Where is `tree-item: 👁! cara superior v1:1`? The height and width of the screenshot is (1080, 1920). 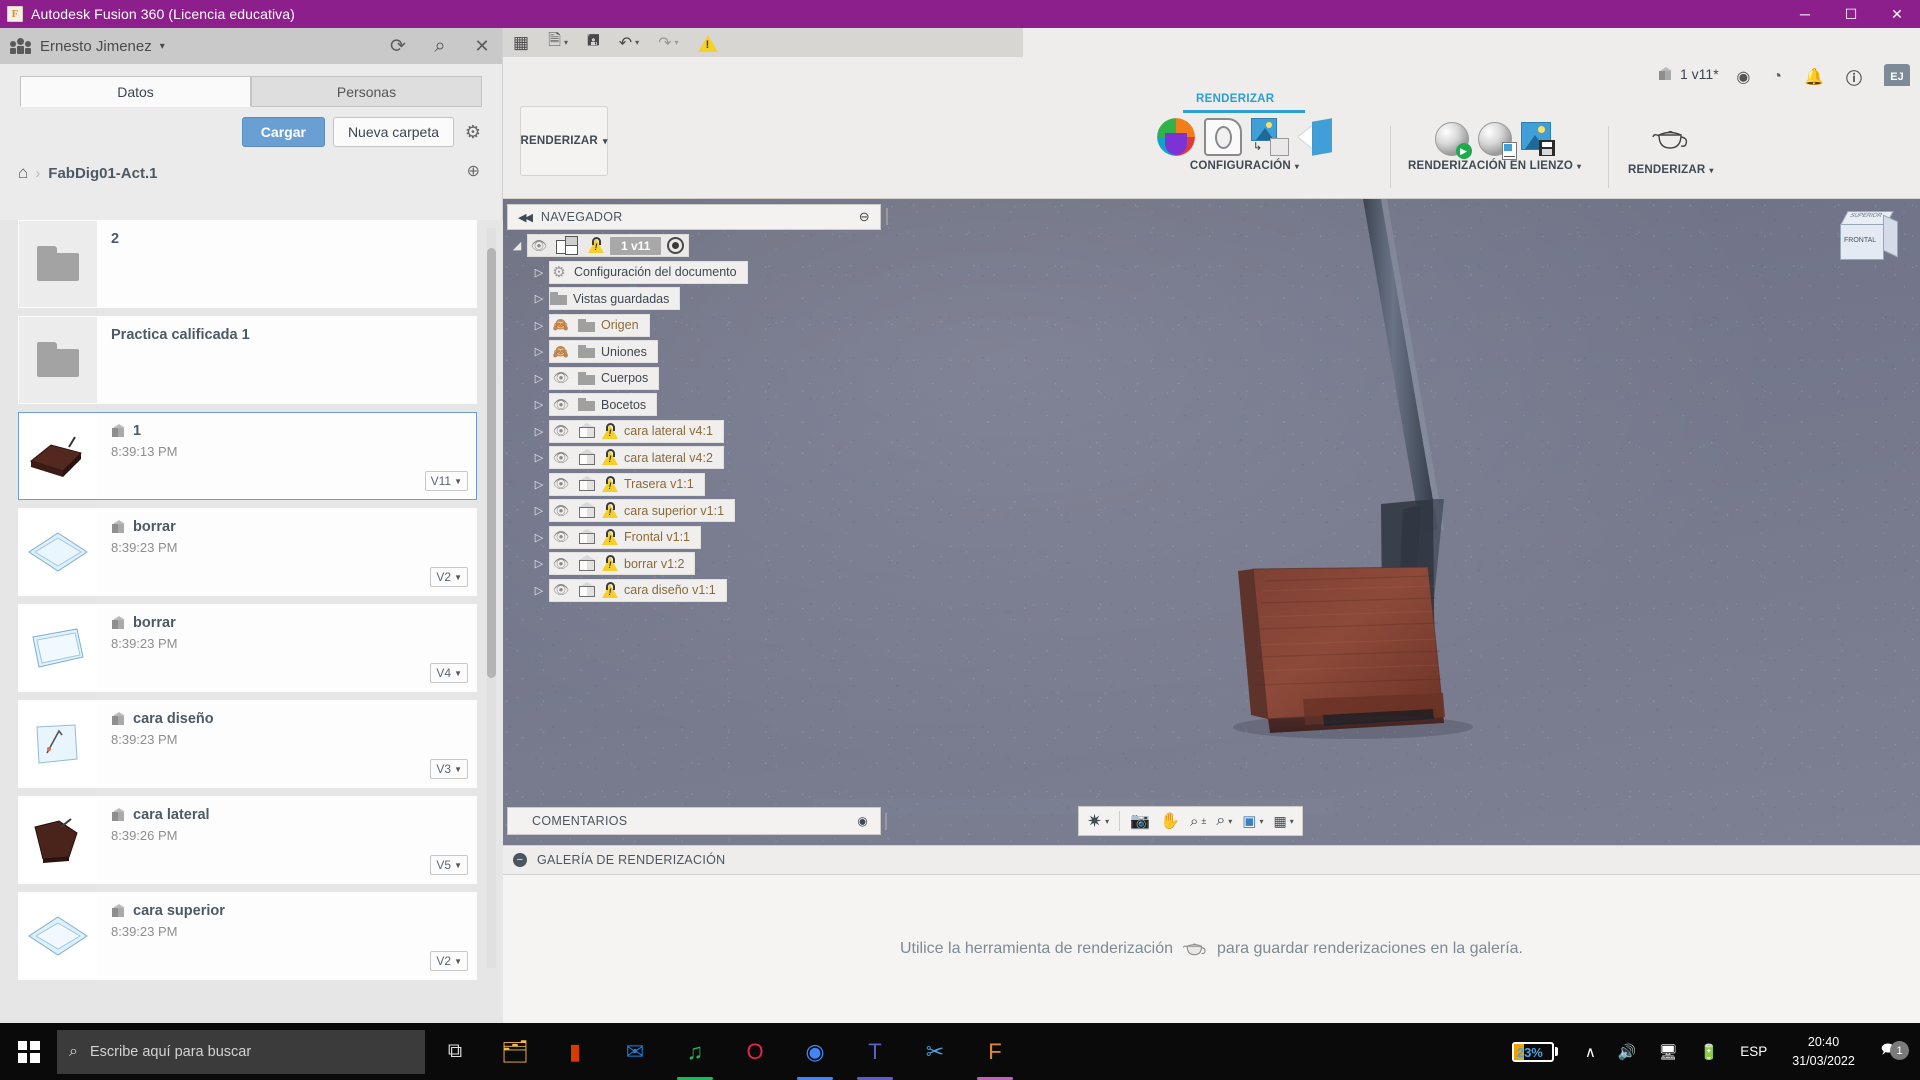 tree-item: 👁! cara superior v1:1 is located at coordinates (642, 510).